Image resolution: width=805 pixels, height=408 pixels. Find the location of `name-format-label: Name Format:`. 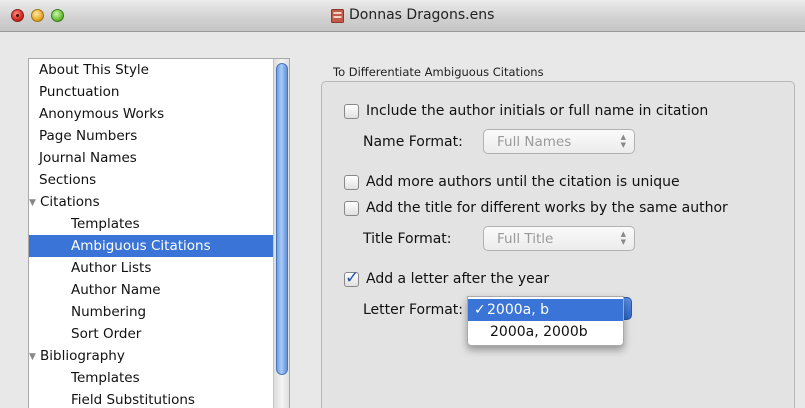

name-format-label: Name Format: is located at coordinates (413, 142).